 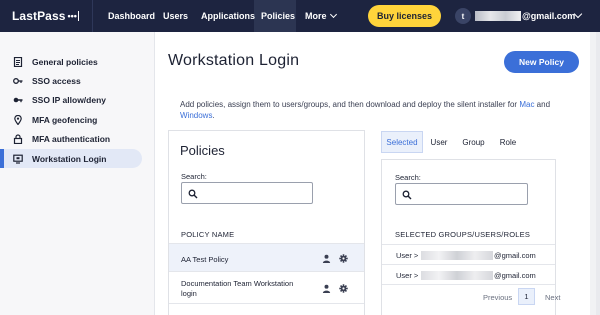 What do you see at coordinates (333, 14) in the screenshot?
I see `chevron-down-icon` at bounding box center [333, 14].